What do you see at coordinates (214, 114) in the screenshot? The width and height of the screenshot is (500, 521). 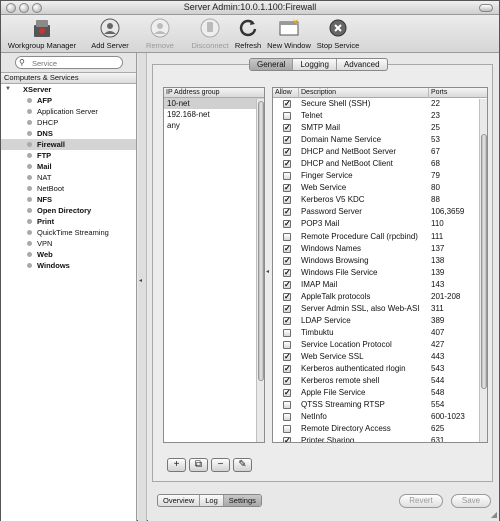 I see `ip-group-row: 192.168-net` at bounding box center [214, 114].